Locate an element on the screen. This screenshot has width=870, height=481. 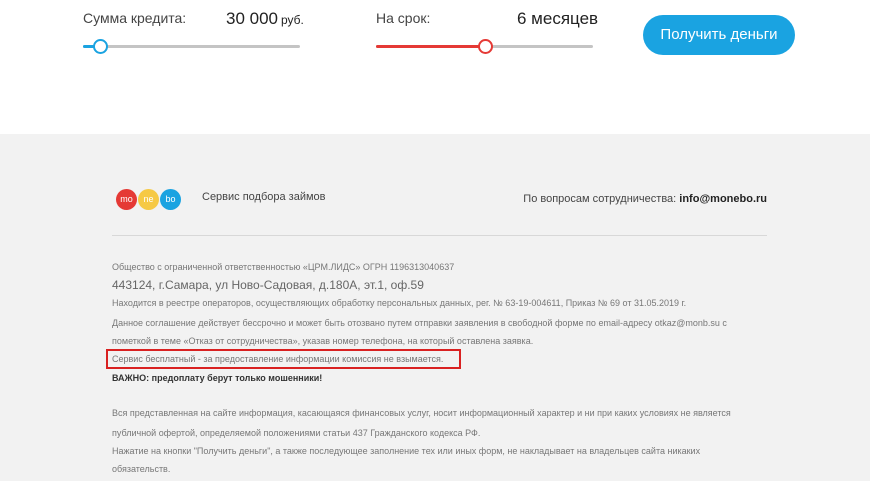
get-money-button: Получить деньги is located at coordinates (719, 35).